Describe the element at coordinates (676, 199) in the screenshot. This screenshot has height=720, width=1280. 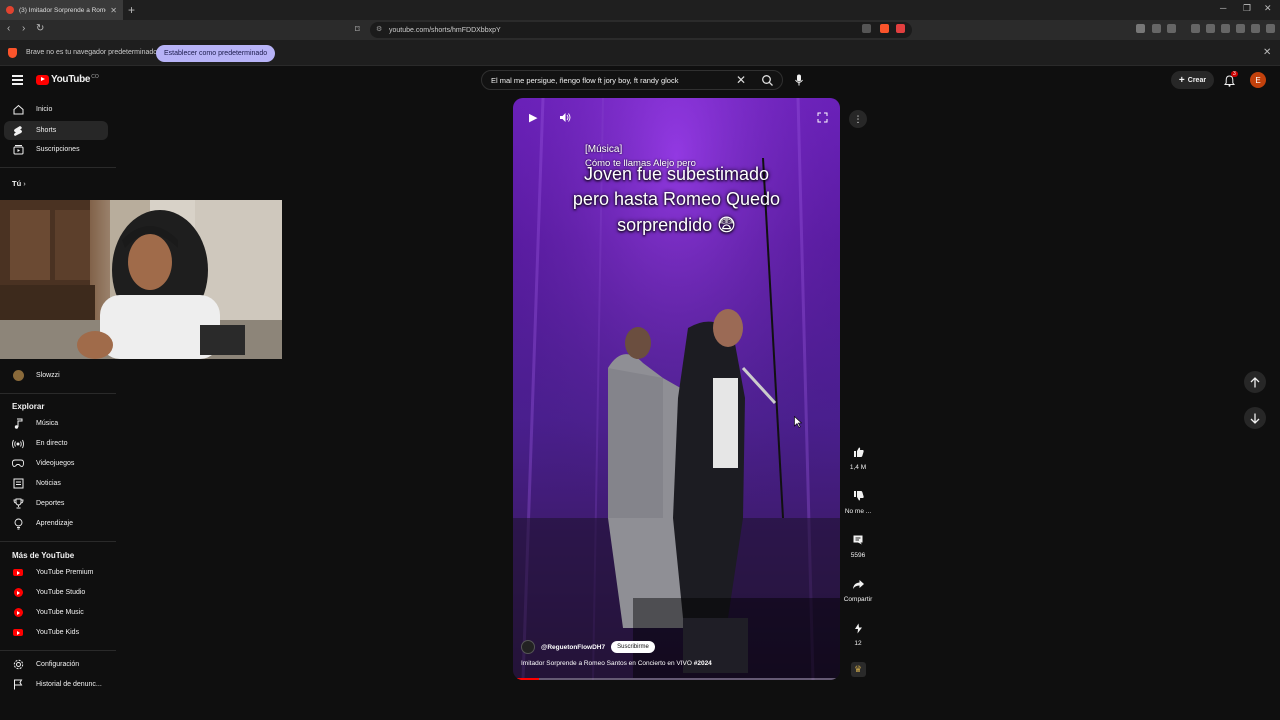
I see `video-overlay-text-2: pero hasta Romeo Quedo` at that location.